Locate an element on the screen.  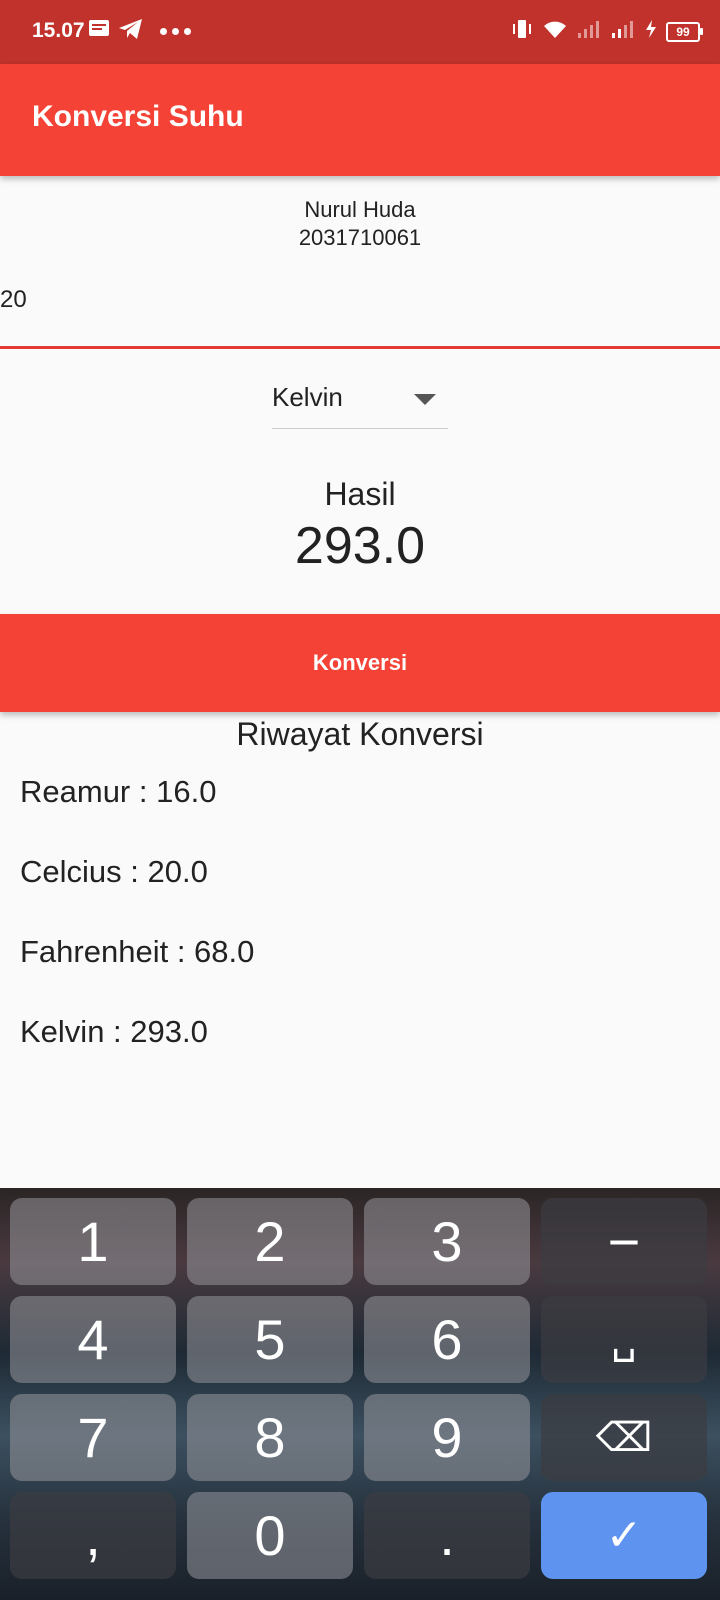
key-5: 5 is located at coordinates (270, 1339).